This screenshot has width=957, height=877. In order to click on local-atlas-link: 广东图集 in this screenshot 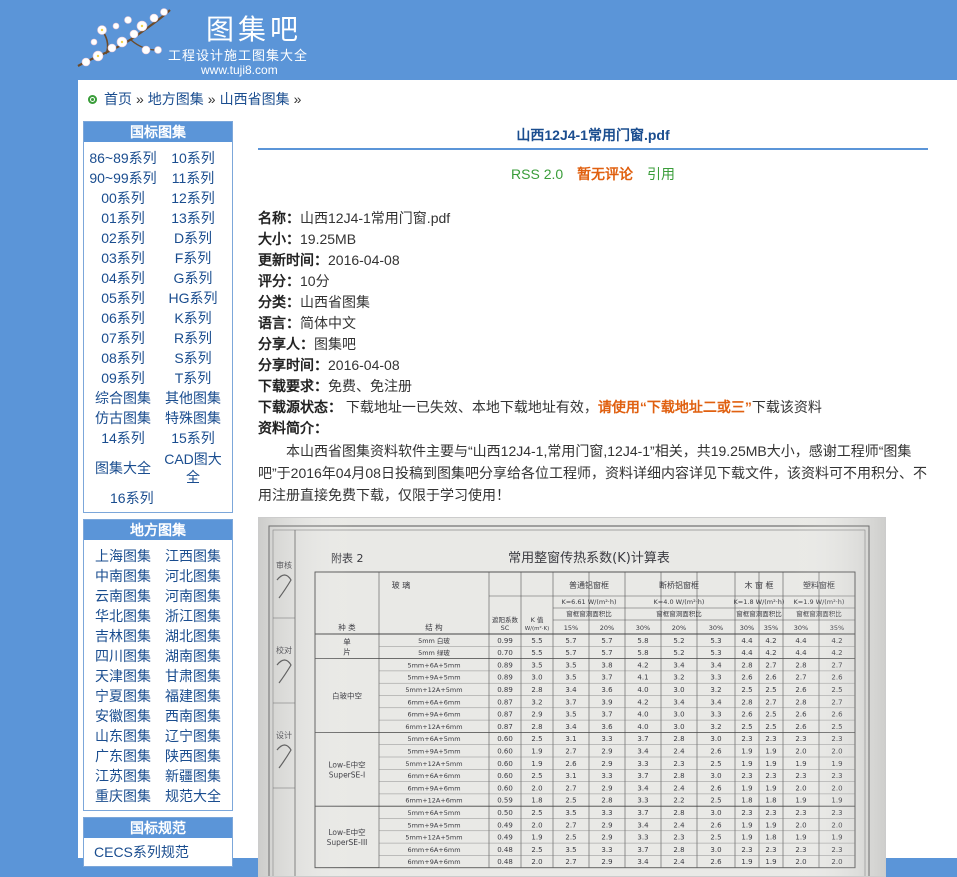, I will do `click(123, 756)`.